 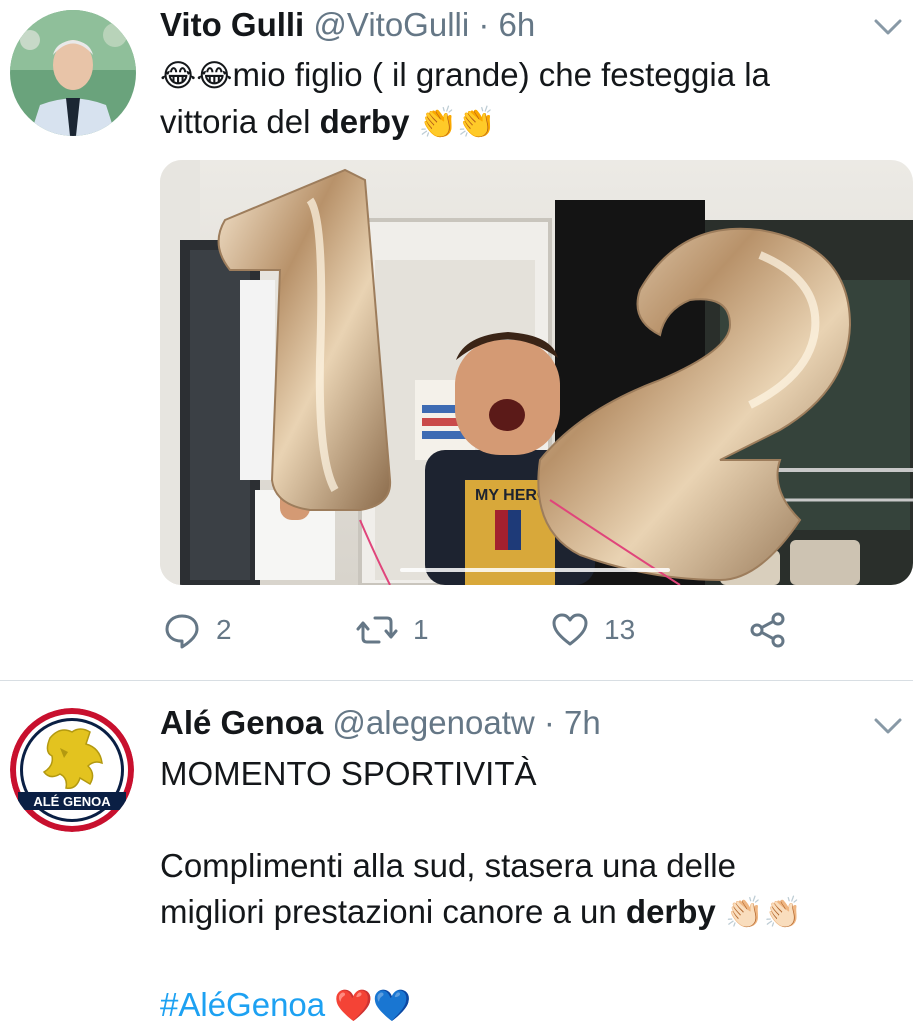 What do you see at coordinates (570, 629) in the screenshot?
I see `heart-icon` at bounding box center [570, 629].